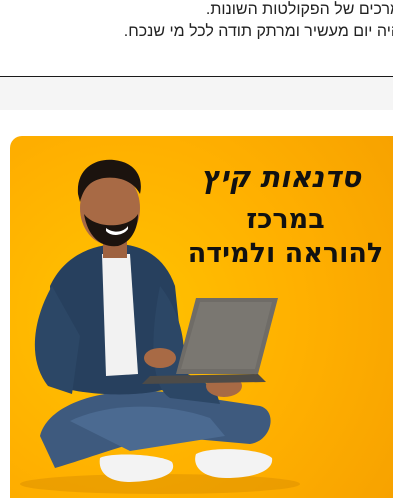 The image size is (393, 498). I want to click on banner-title-line-2: במרכז, so click(285, 219).